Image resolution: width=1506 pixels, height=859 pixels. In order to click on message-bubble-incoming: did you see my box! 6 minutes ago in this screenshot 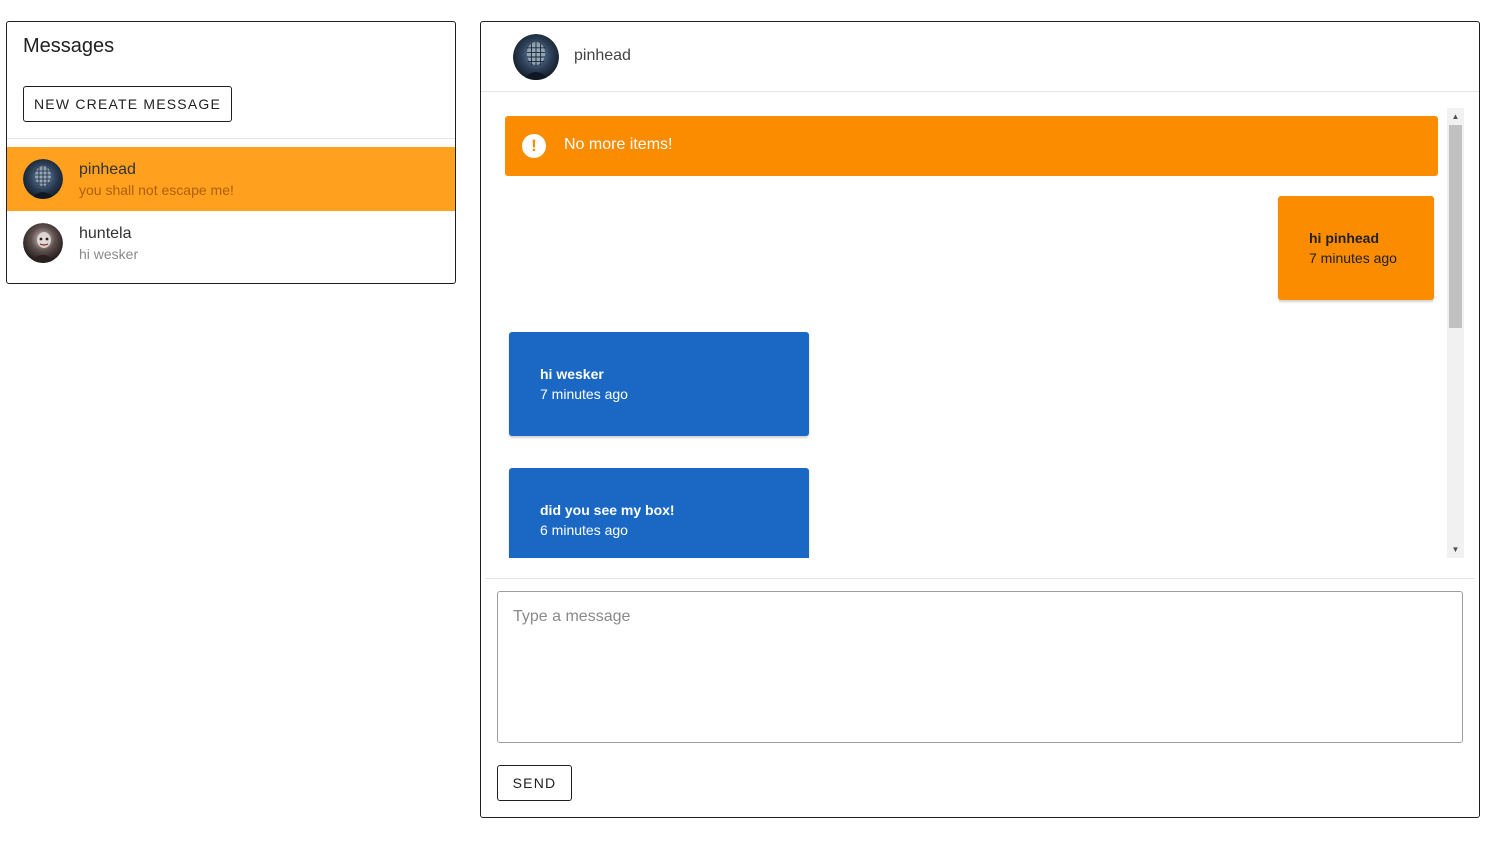, I will do `click(659, 513)`.